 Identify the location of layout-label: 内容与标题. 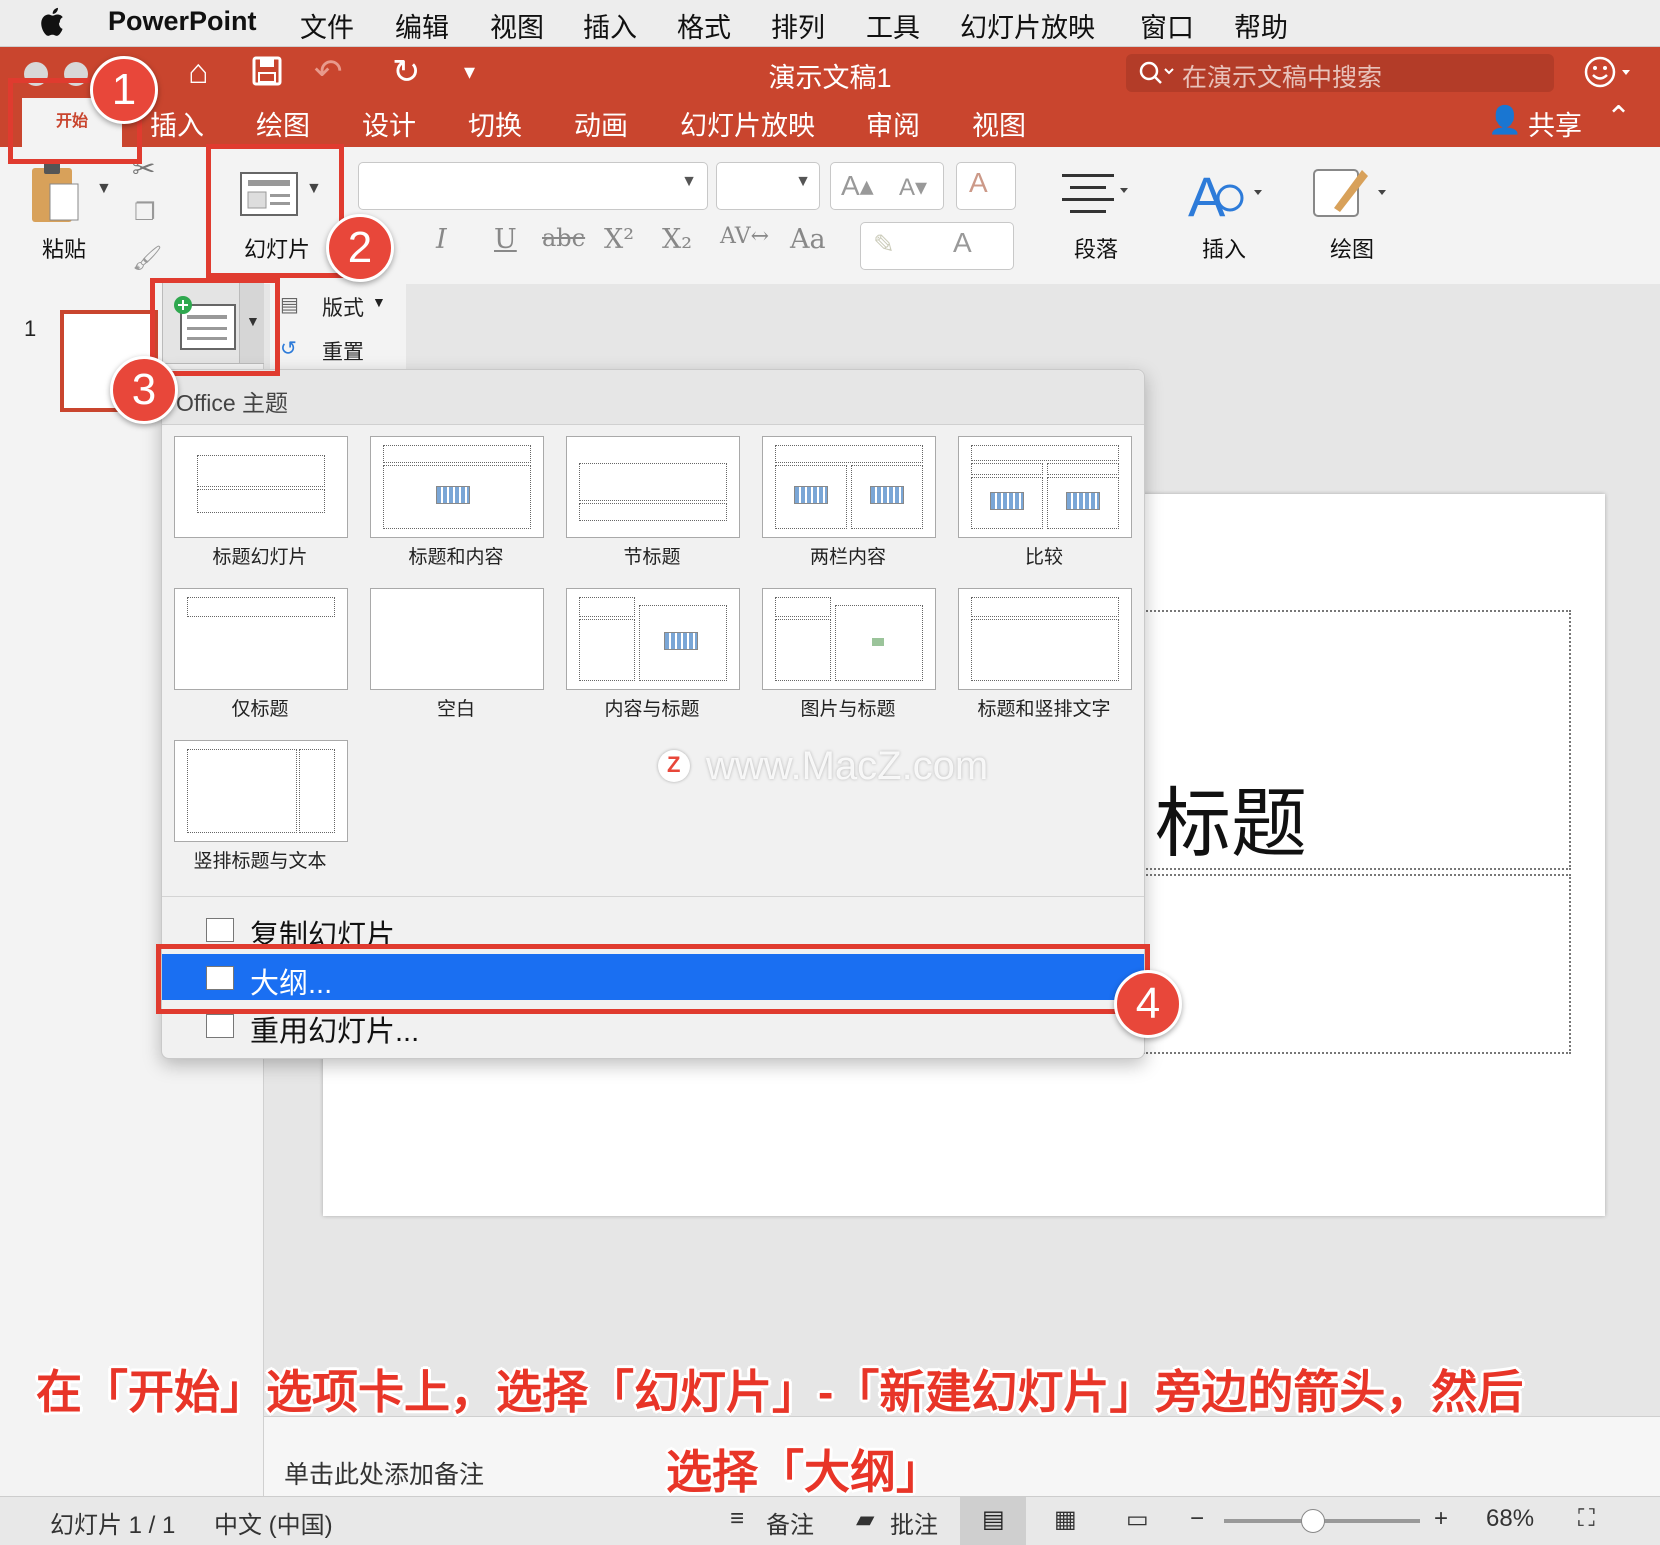
(652, 709).